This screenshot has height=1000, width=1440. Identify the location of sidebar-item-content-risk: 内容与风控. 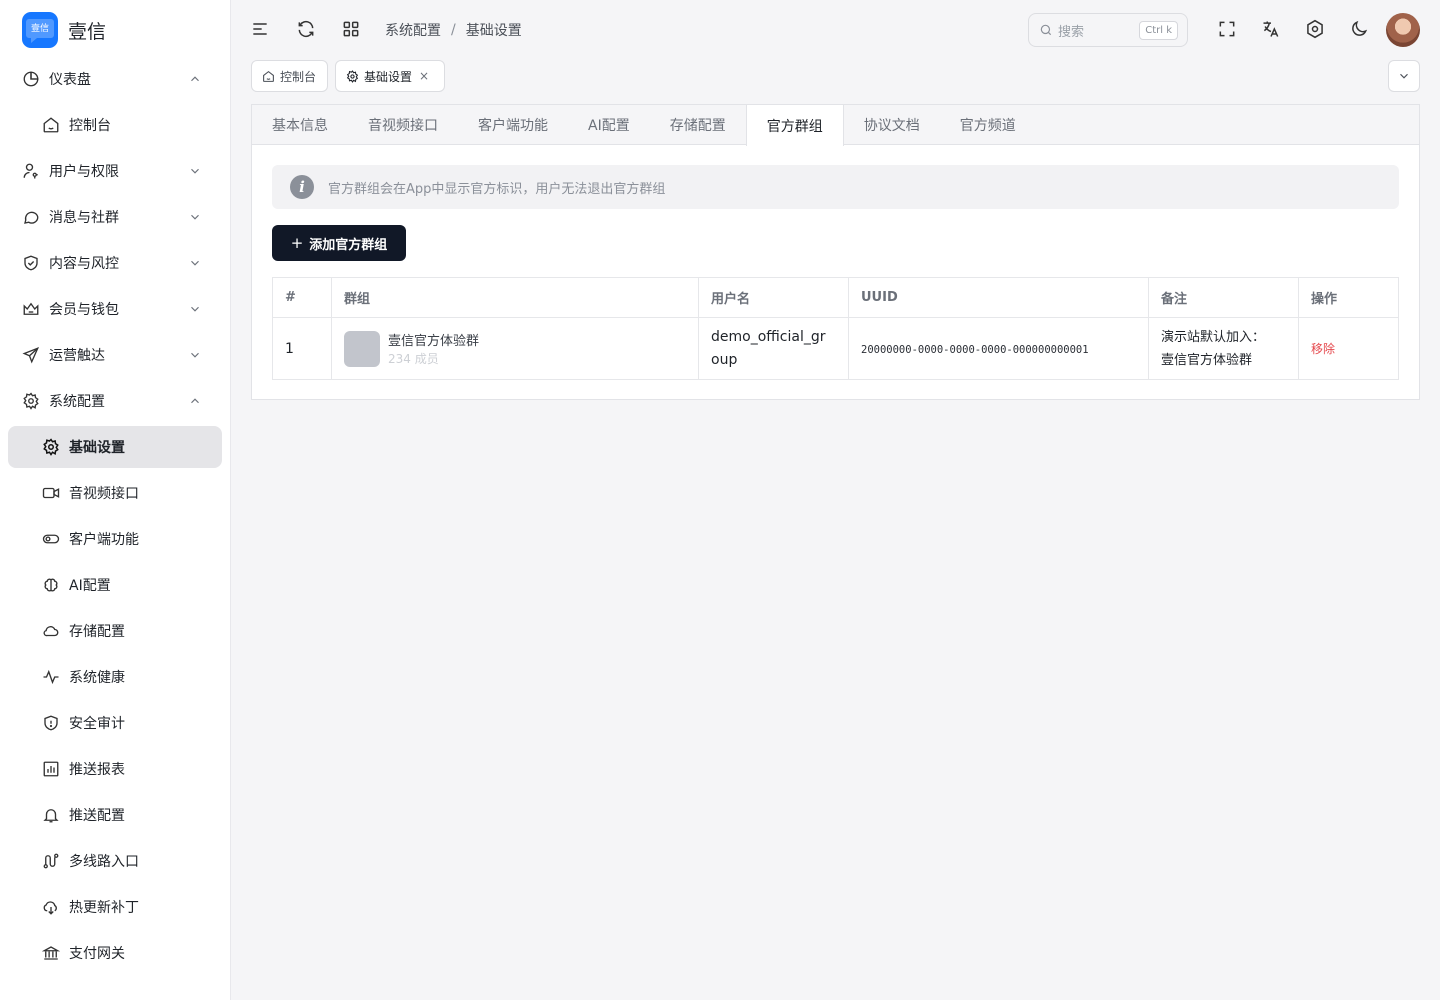
(115, 263).